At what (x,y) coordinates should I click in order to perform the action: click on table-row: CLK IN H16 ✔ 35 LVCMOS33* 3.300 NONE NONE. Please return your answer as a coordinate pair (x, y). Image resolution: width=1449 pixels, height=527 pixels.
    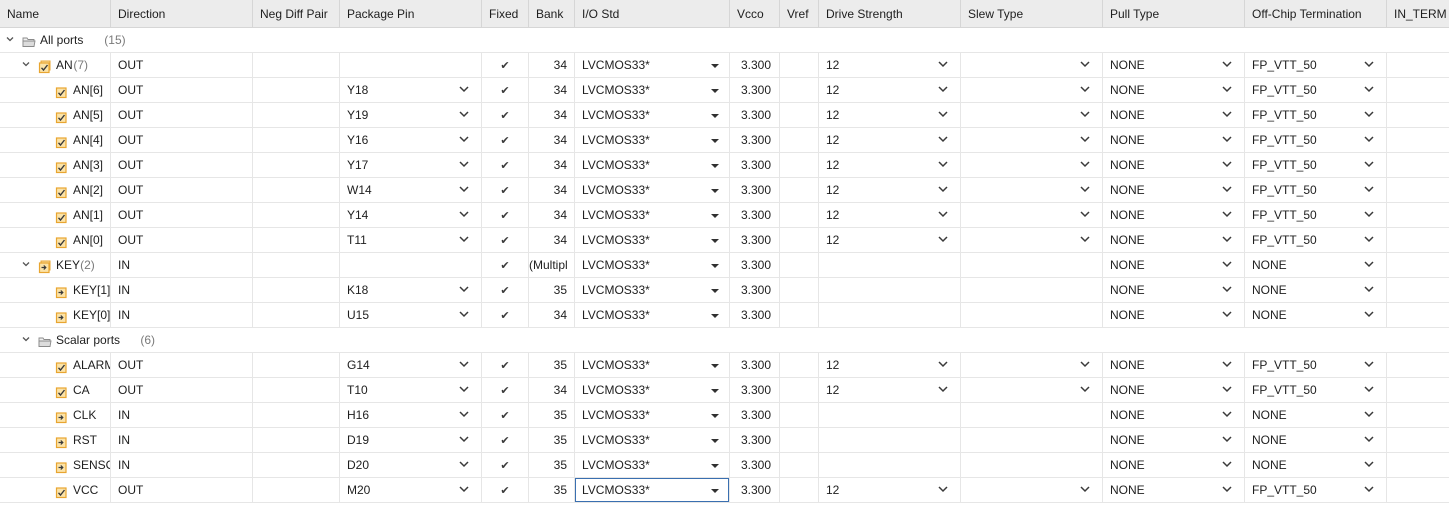
    Looking at the image, I should click on (724, 415).